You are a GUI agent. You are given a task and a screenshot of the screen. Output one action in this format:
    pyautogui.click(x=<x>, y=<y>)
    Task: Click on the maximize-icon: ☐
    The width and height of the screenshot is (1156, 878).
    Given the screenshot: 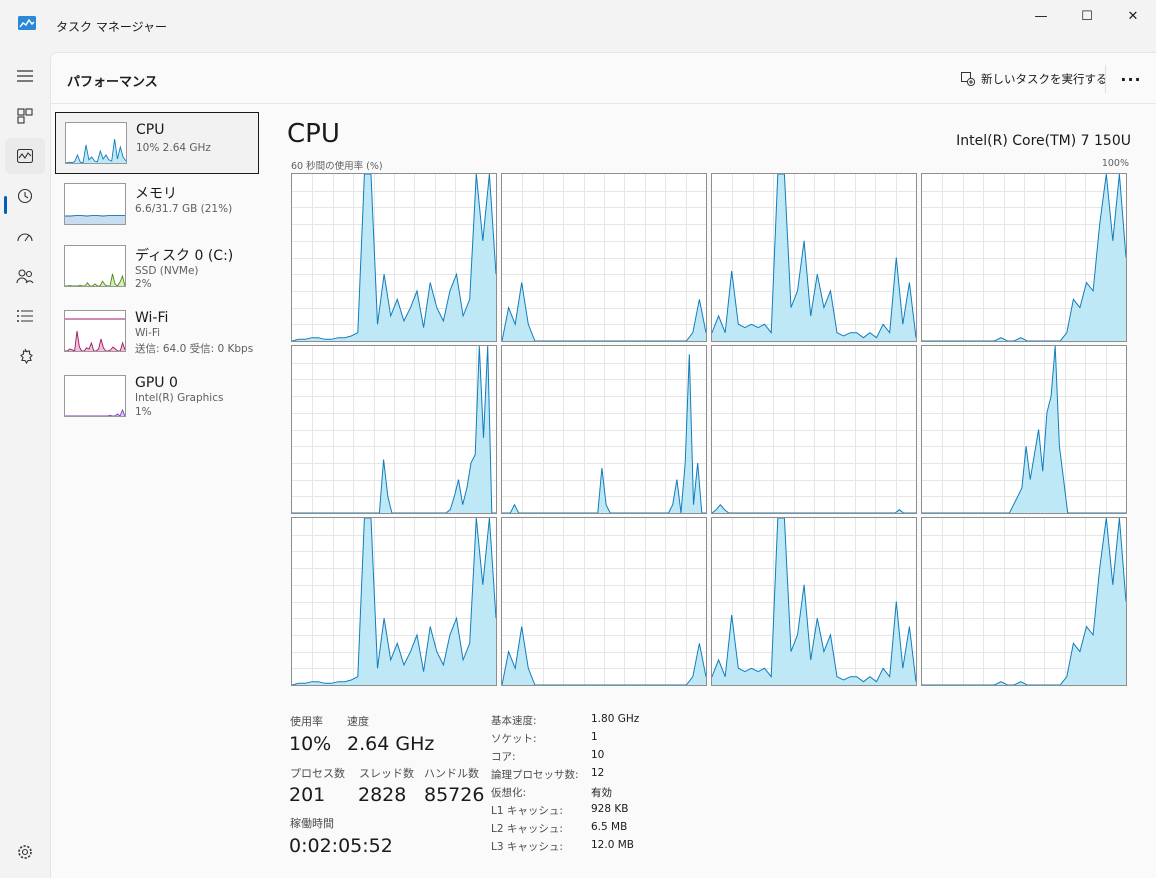 What is the action you would take?
    pyautogui.click(x=1087, y=16)
    